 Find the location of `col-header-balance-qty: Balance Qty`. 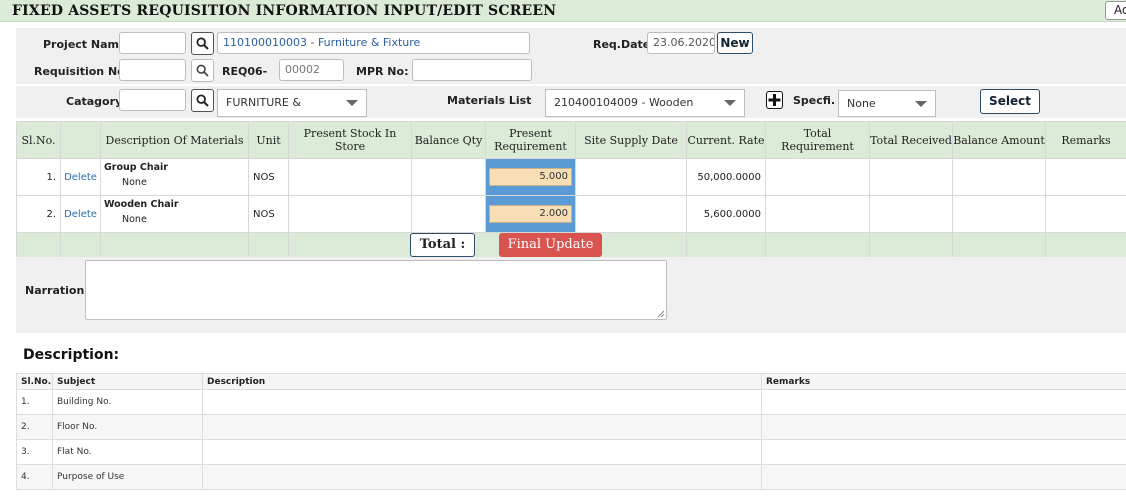

col-header-balance-qty: Balance Qty is located at coordinates (448, 140).